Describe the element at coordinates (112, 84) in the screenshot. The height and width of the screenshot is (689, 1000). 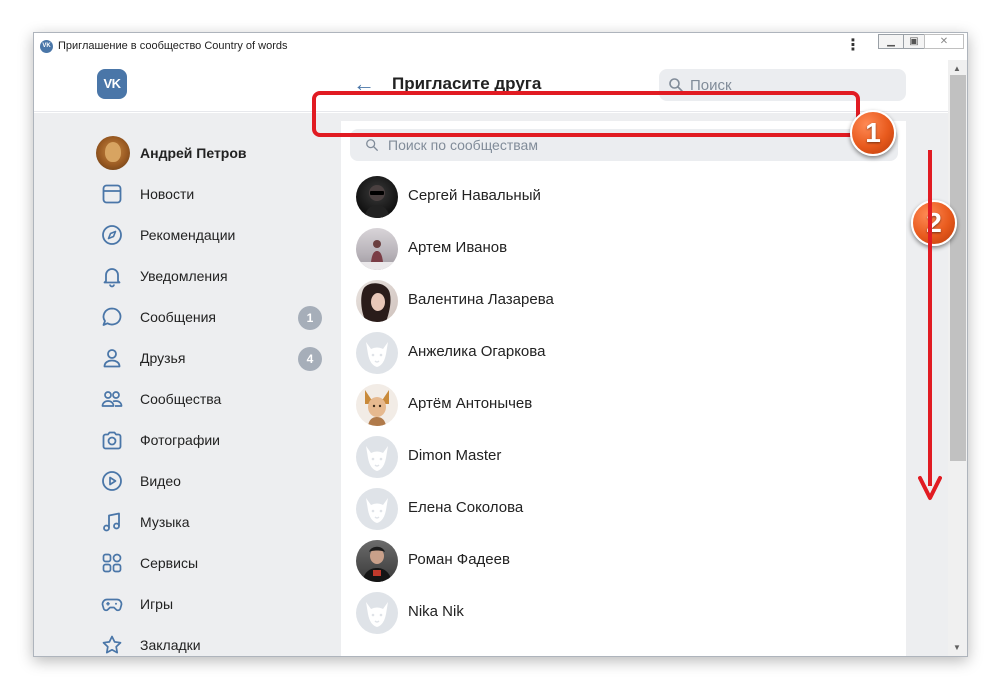
I see `vk-logo: VK` at that location.